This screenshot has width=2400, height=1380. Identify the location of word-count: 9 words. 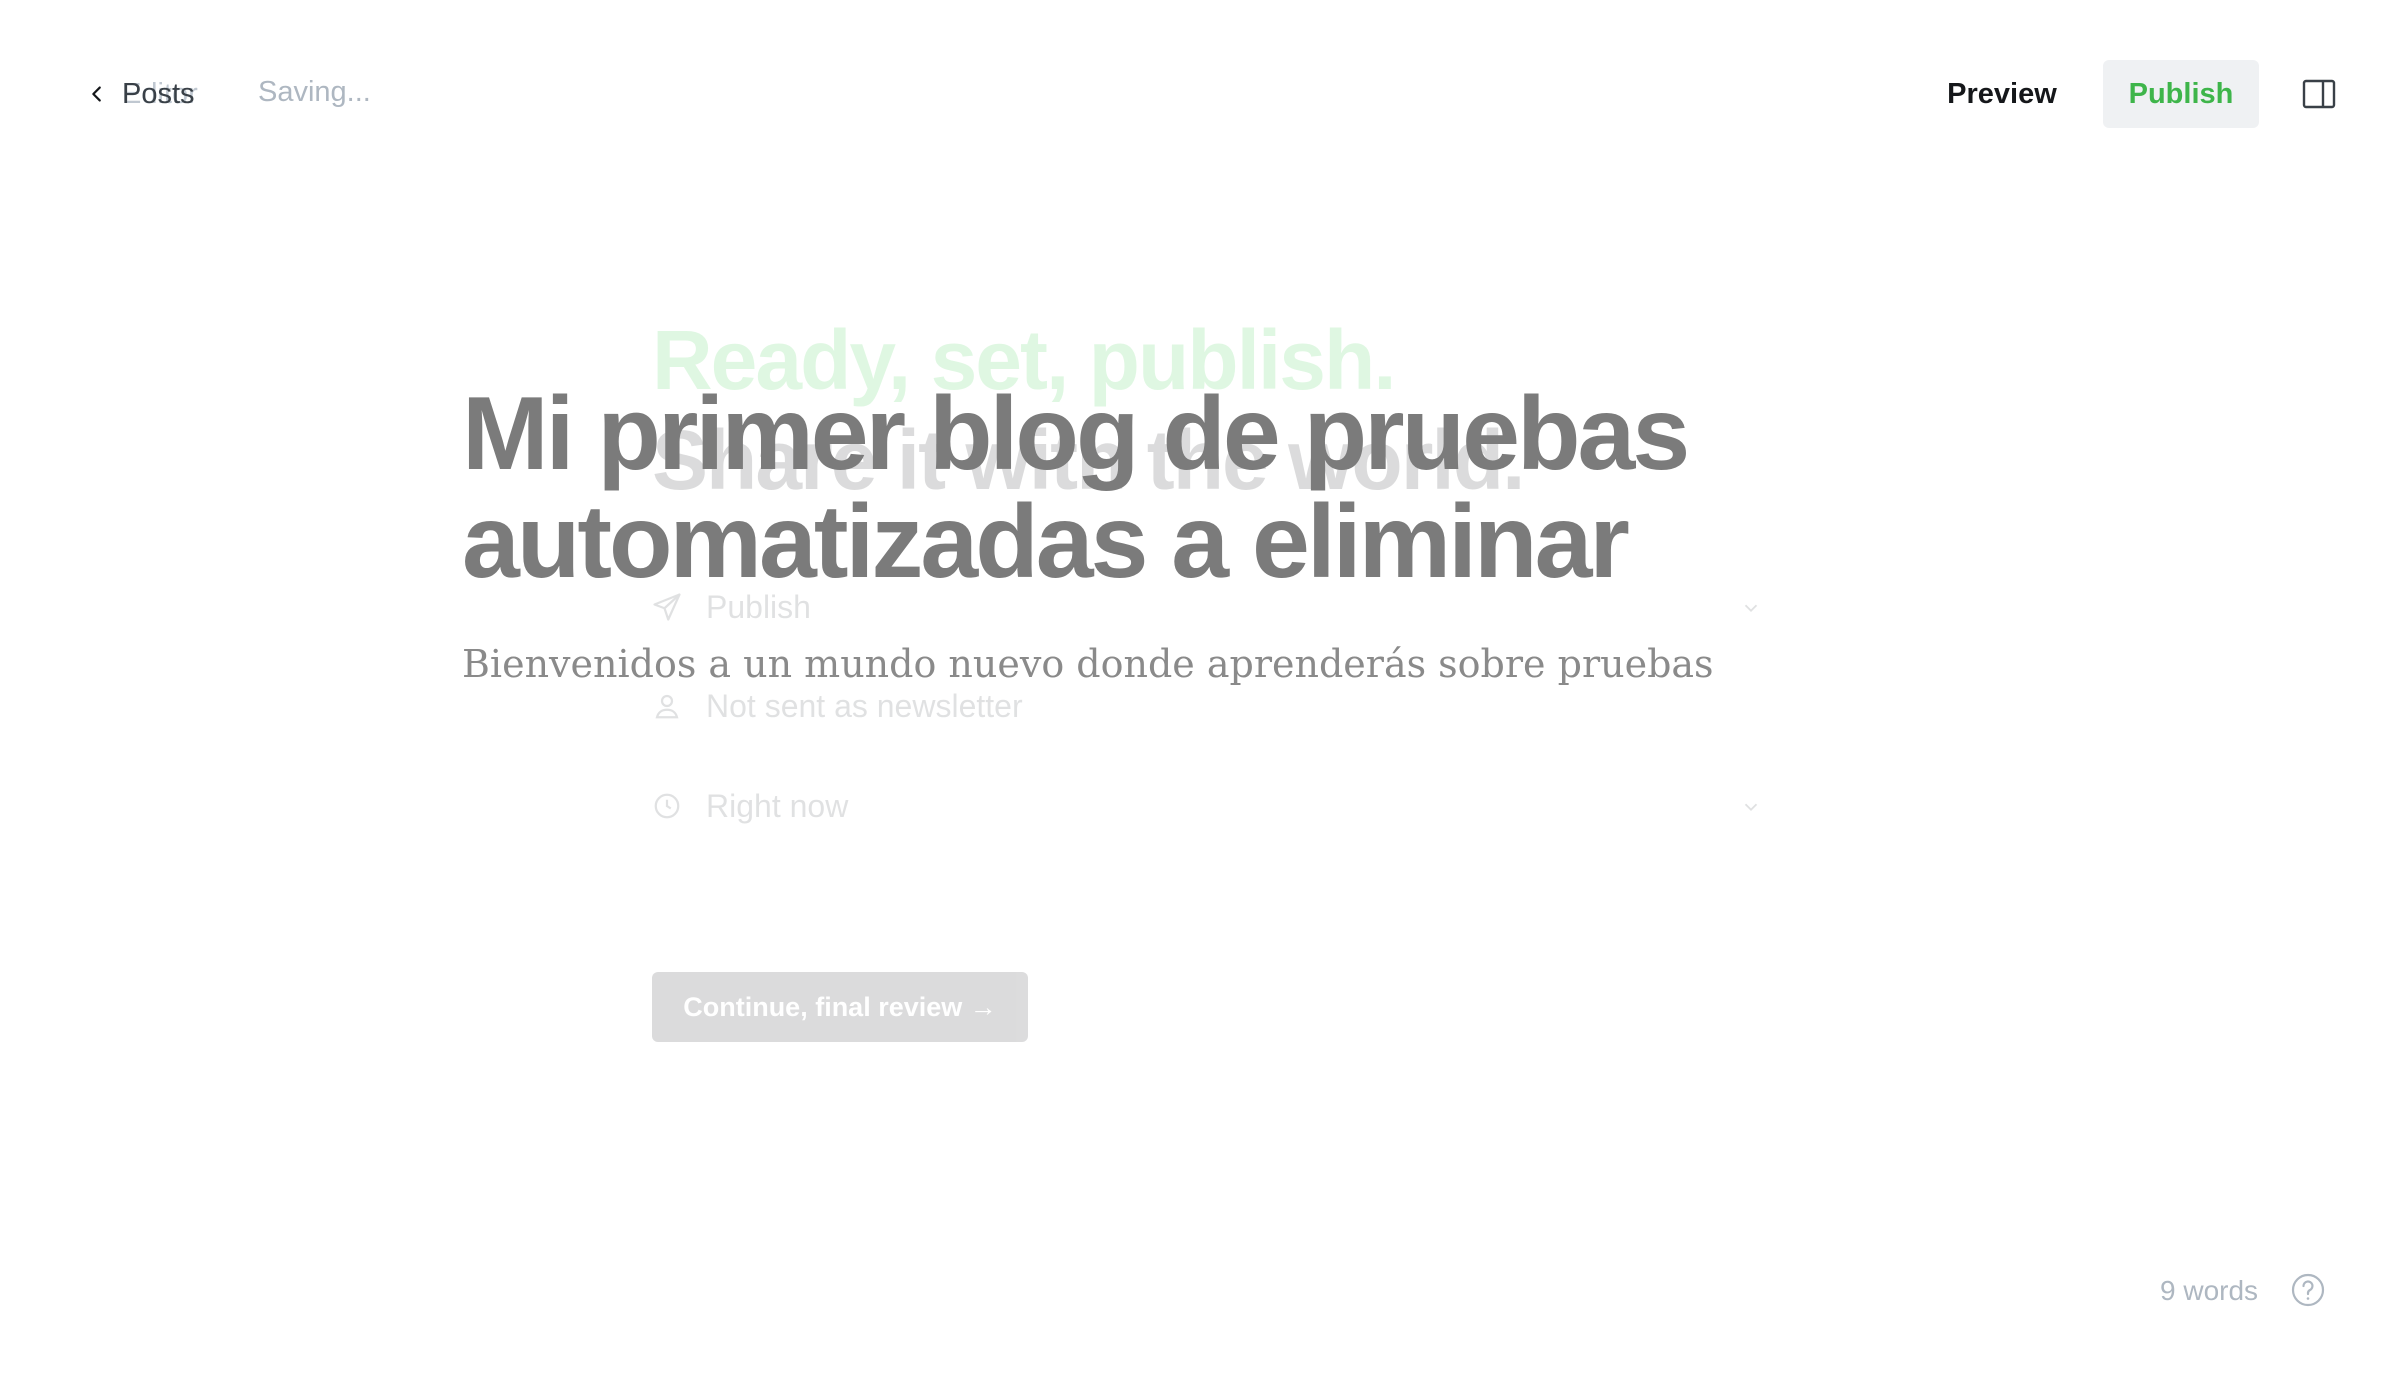
(2209, 1290).